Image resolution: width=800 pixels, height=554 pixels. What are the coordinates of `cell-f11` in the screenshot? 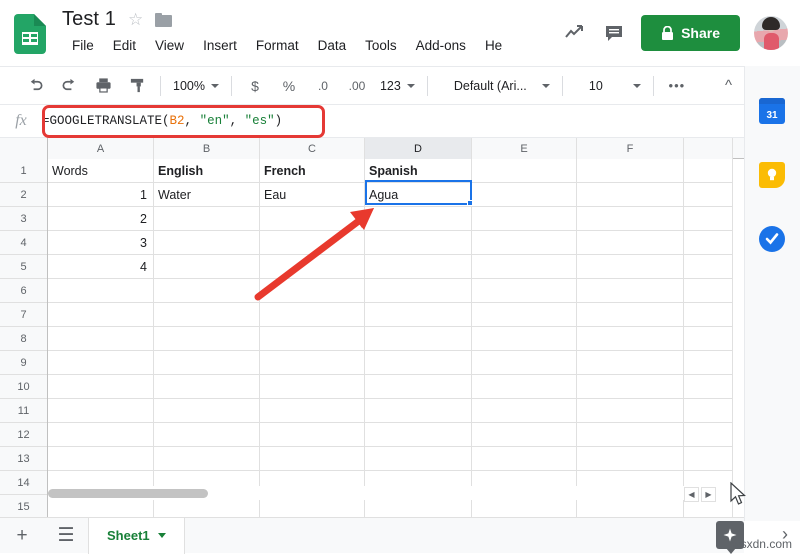 It's located at (630, 411).